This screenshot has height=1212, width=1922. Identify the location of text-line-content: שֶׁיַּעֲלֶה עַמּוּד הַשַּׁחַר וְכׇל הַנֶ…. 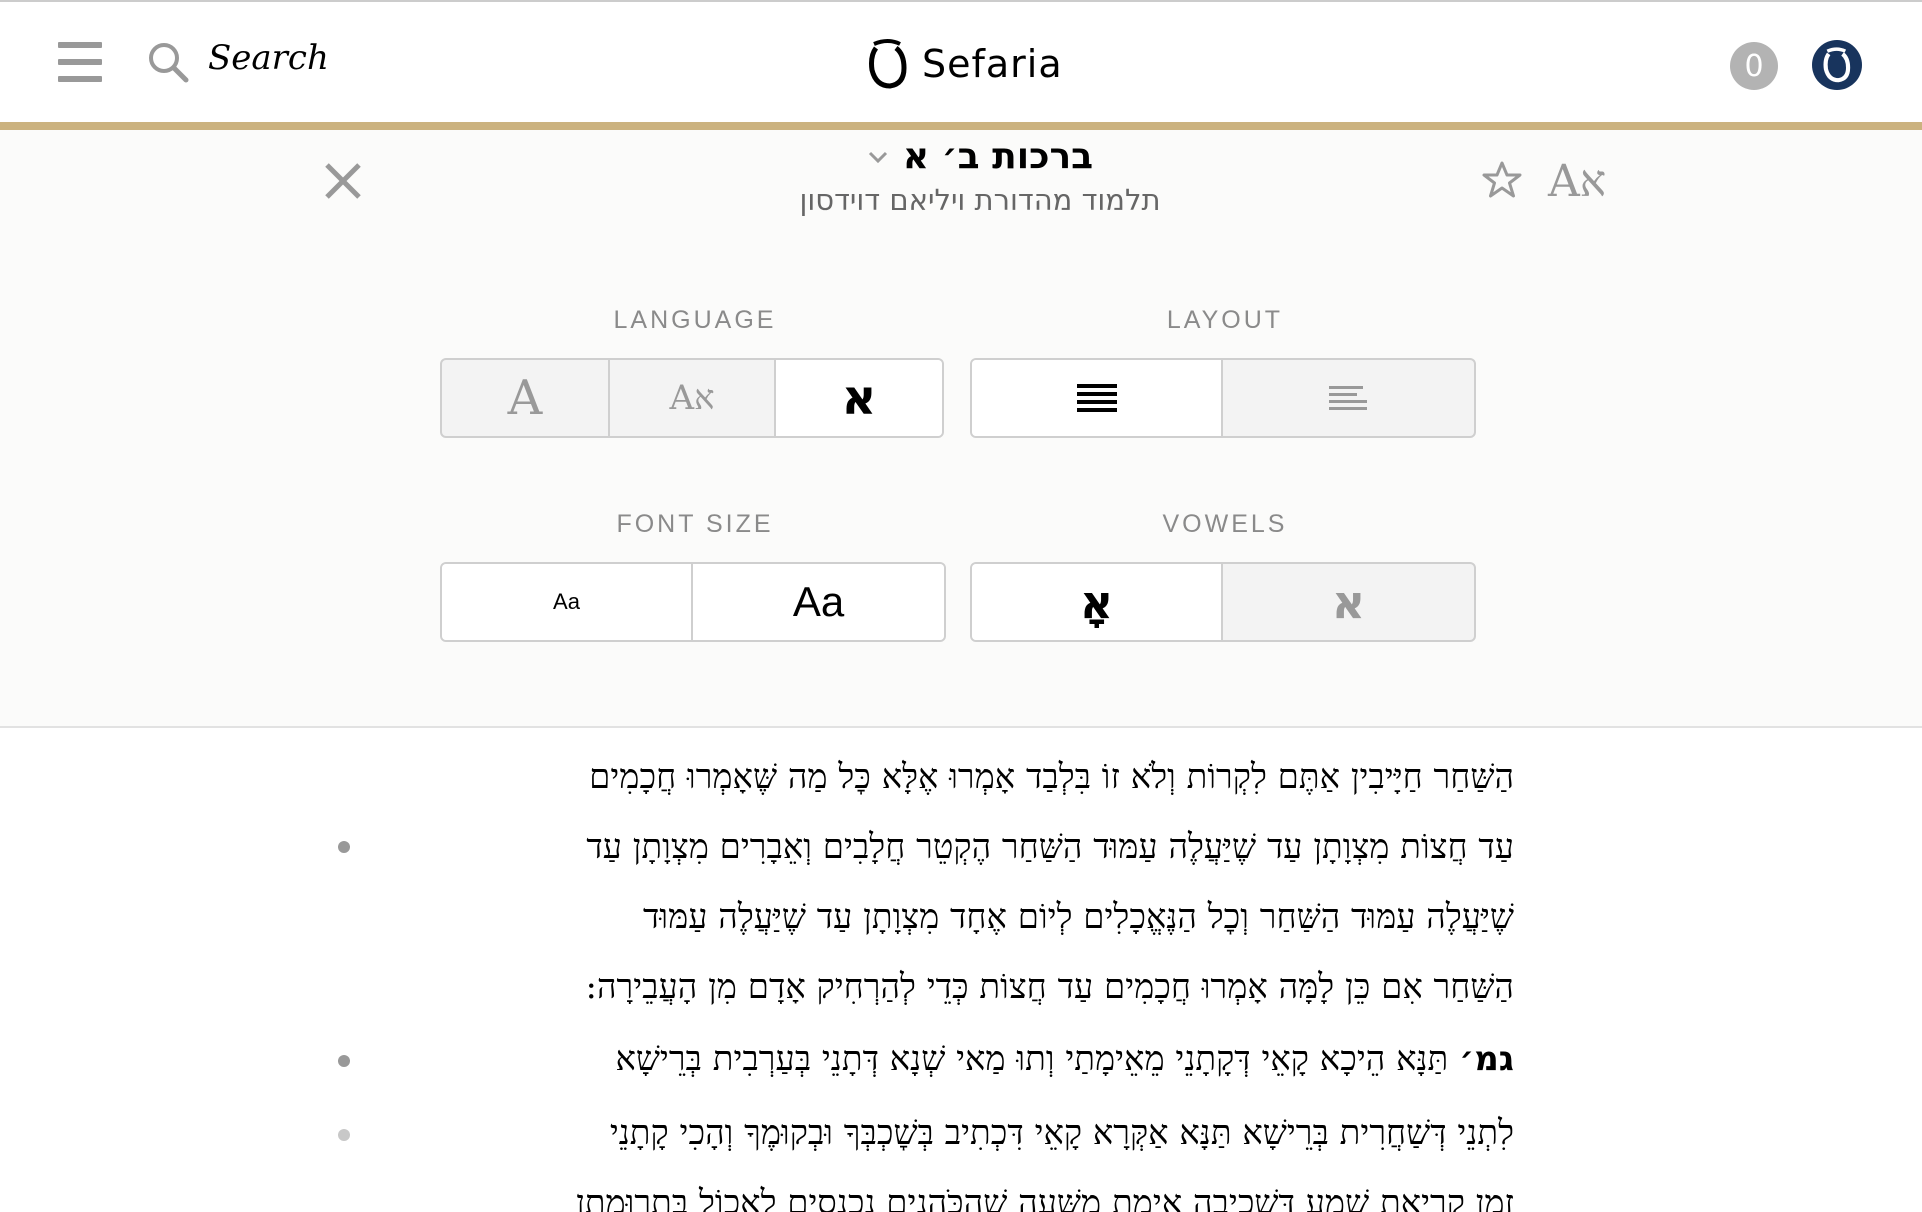
(1078, 917).